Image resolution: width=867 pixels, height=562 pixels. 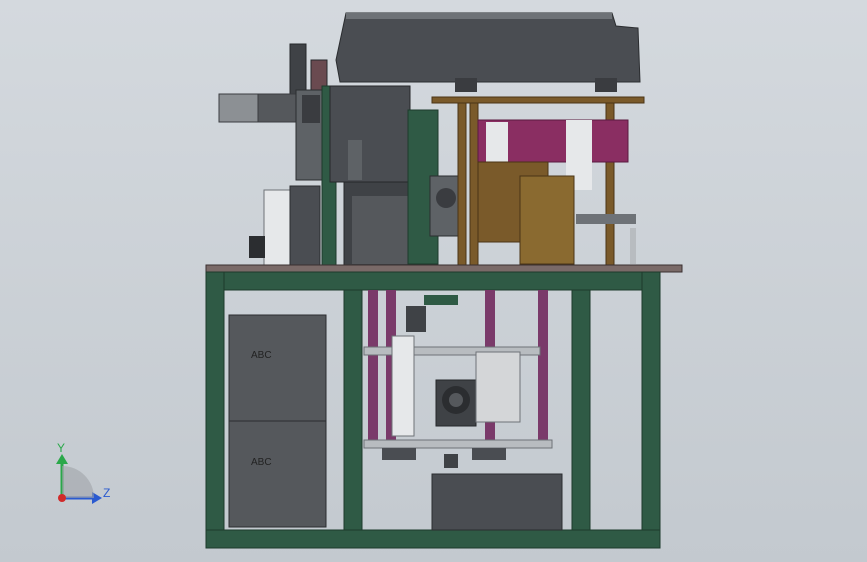 What do you see at coordinates (488, 52) in the screenshot?
I see `top-hood` at bounding box center [488, 52].